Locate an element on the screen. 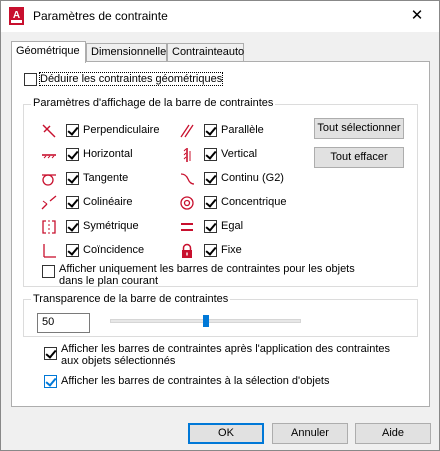  perpendicular-label: Perpendiculaire is located at coordinates (121, 130).